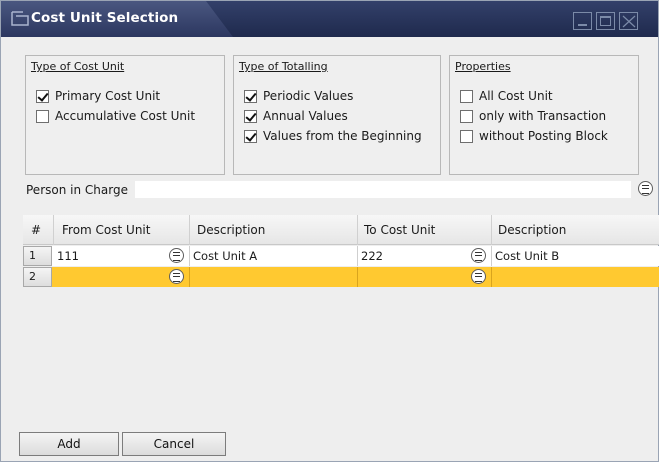 The image size is (659, 462). I want to click on group-title: Properties, so click(483, 66).